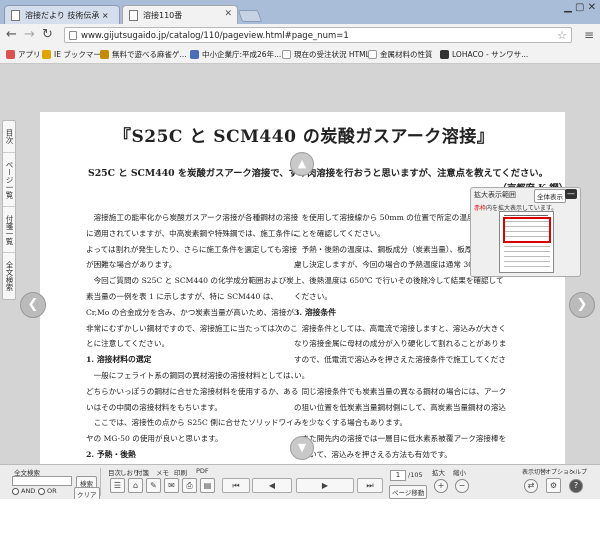  Describe the element at coordinates (236, 485) in the screenshot. I see `first-page-button: ⏮` at that location.